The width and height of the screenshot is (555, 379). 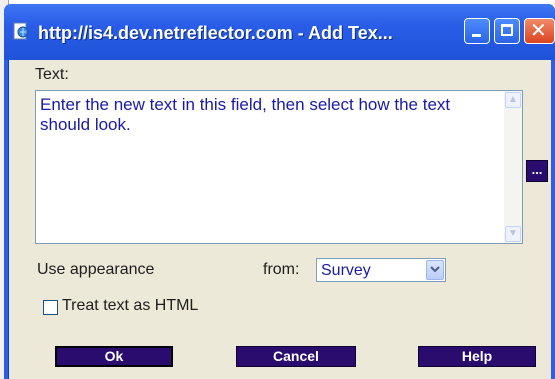 What do you see at coordinates (476, 35) in the screenshot?
I see `minimize-icon` at bounding box center [476, 35].